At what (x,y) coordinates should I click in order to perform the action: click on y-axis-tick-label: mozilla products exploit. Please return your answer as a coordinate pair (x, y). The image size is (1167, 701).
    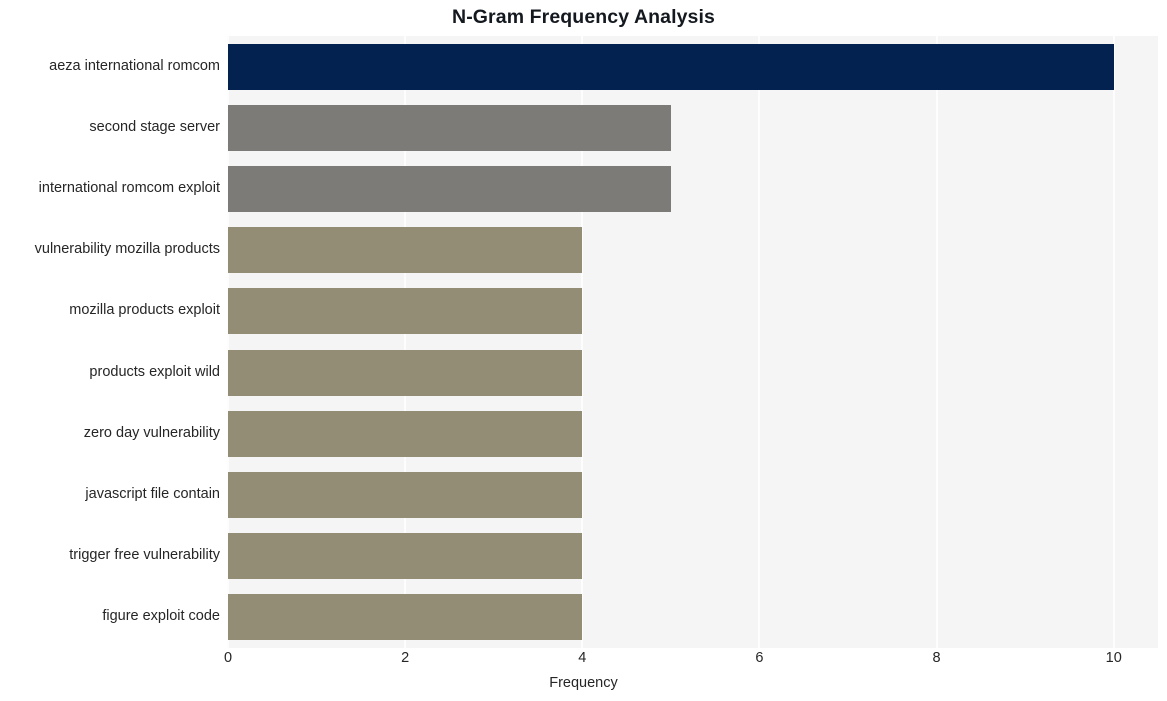
    Looking at the image, I should click on (144, 310).